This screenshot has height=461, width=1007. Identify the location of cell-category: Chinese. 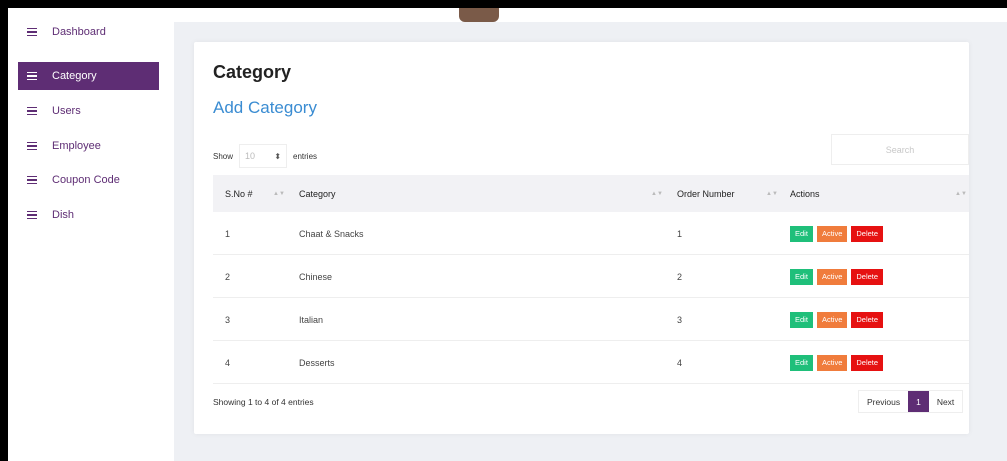
(316, 276).